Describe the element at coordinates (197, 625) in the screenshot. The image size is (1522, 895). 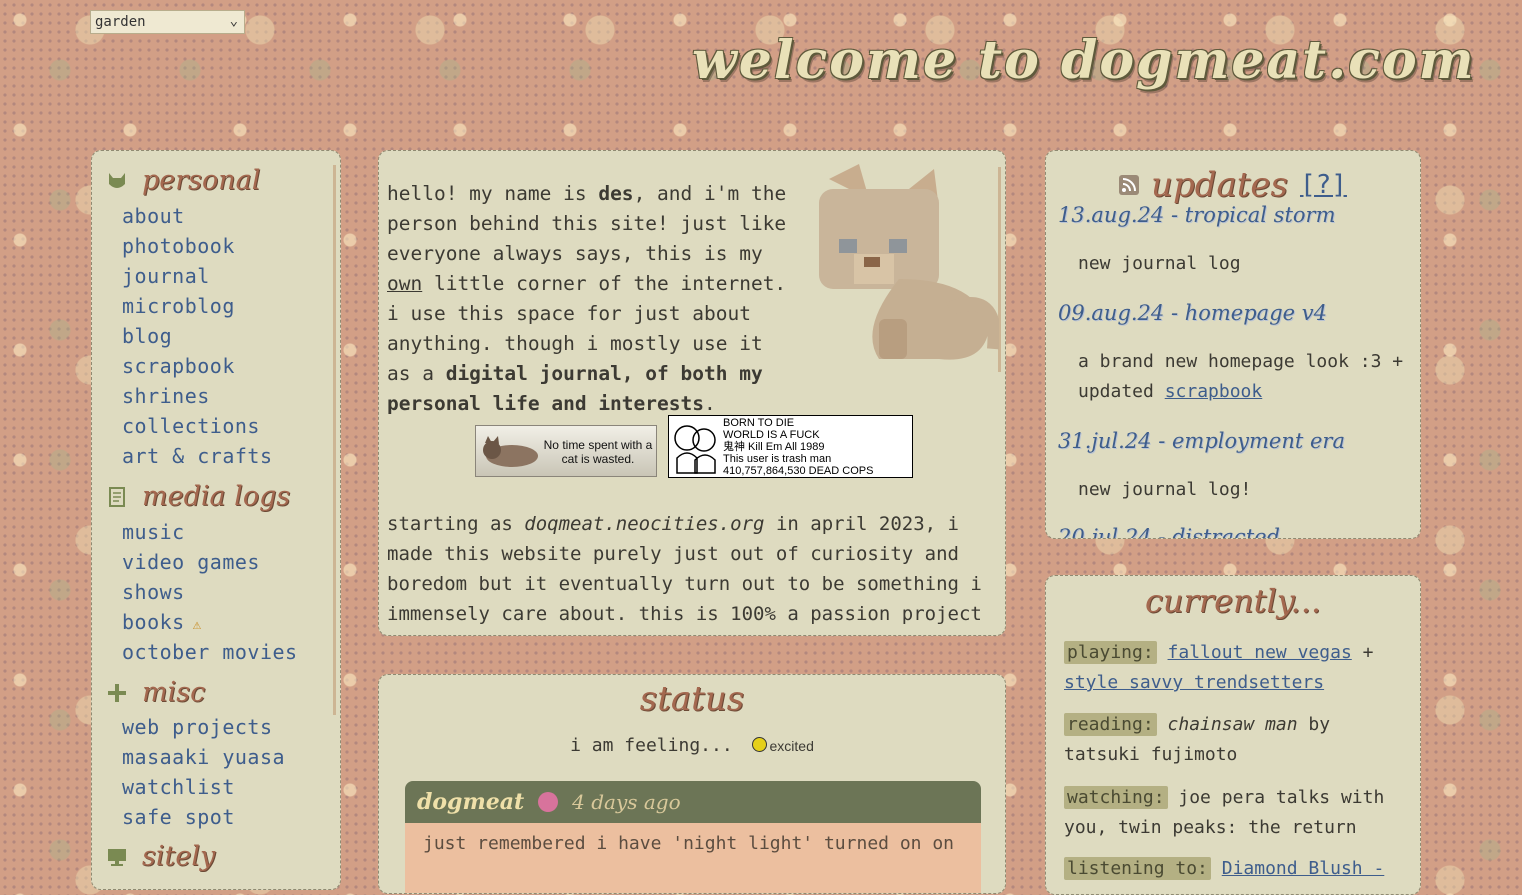
I see `warning-icon: ⚠` at that location.